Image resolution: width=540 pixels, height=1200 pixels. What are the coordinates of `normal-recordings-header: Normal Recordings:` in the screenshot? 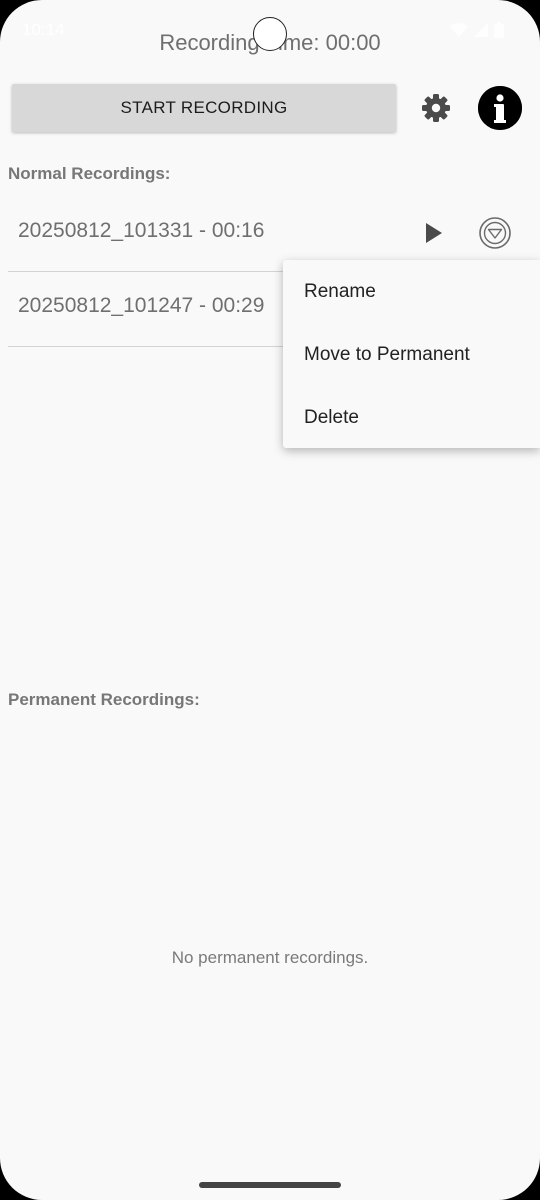 It's located at (89, 173).